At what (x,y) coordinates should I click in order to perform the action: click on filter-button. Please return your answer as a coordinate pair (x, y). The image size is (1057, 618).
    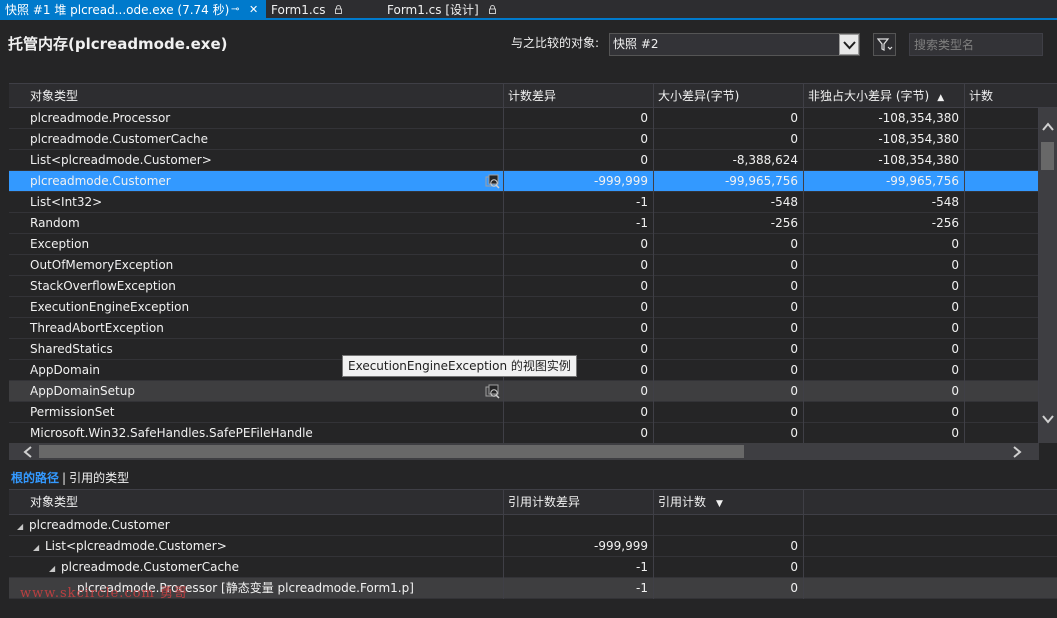
    Looking at the image, I should click on (884, 44).